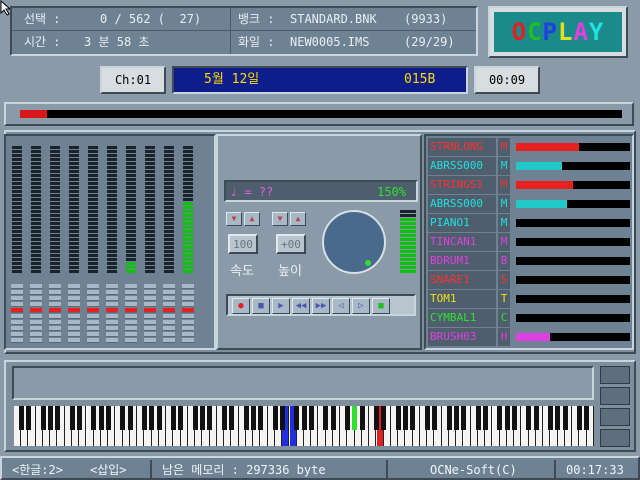  I want to click on instrument-row: BDRUM1 B, so click(530, 261).